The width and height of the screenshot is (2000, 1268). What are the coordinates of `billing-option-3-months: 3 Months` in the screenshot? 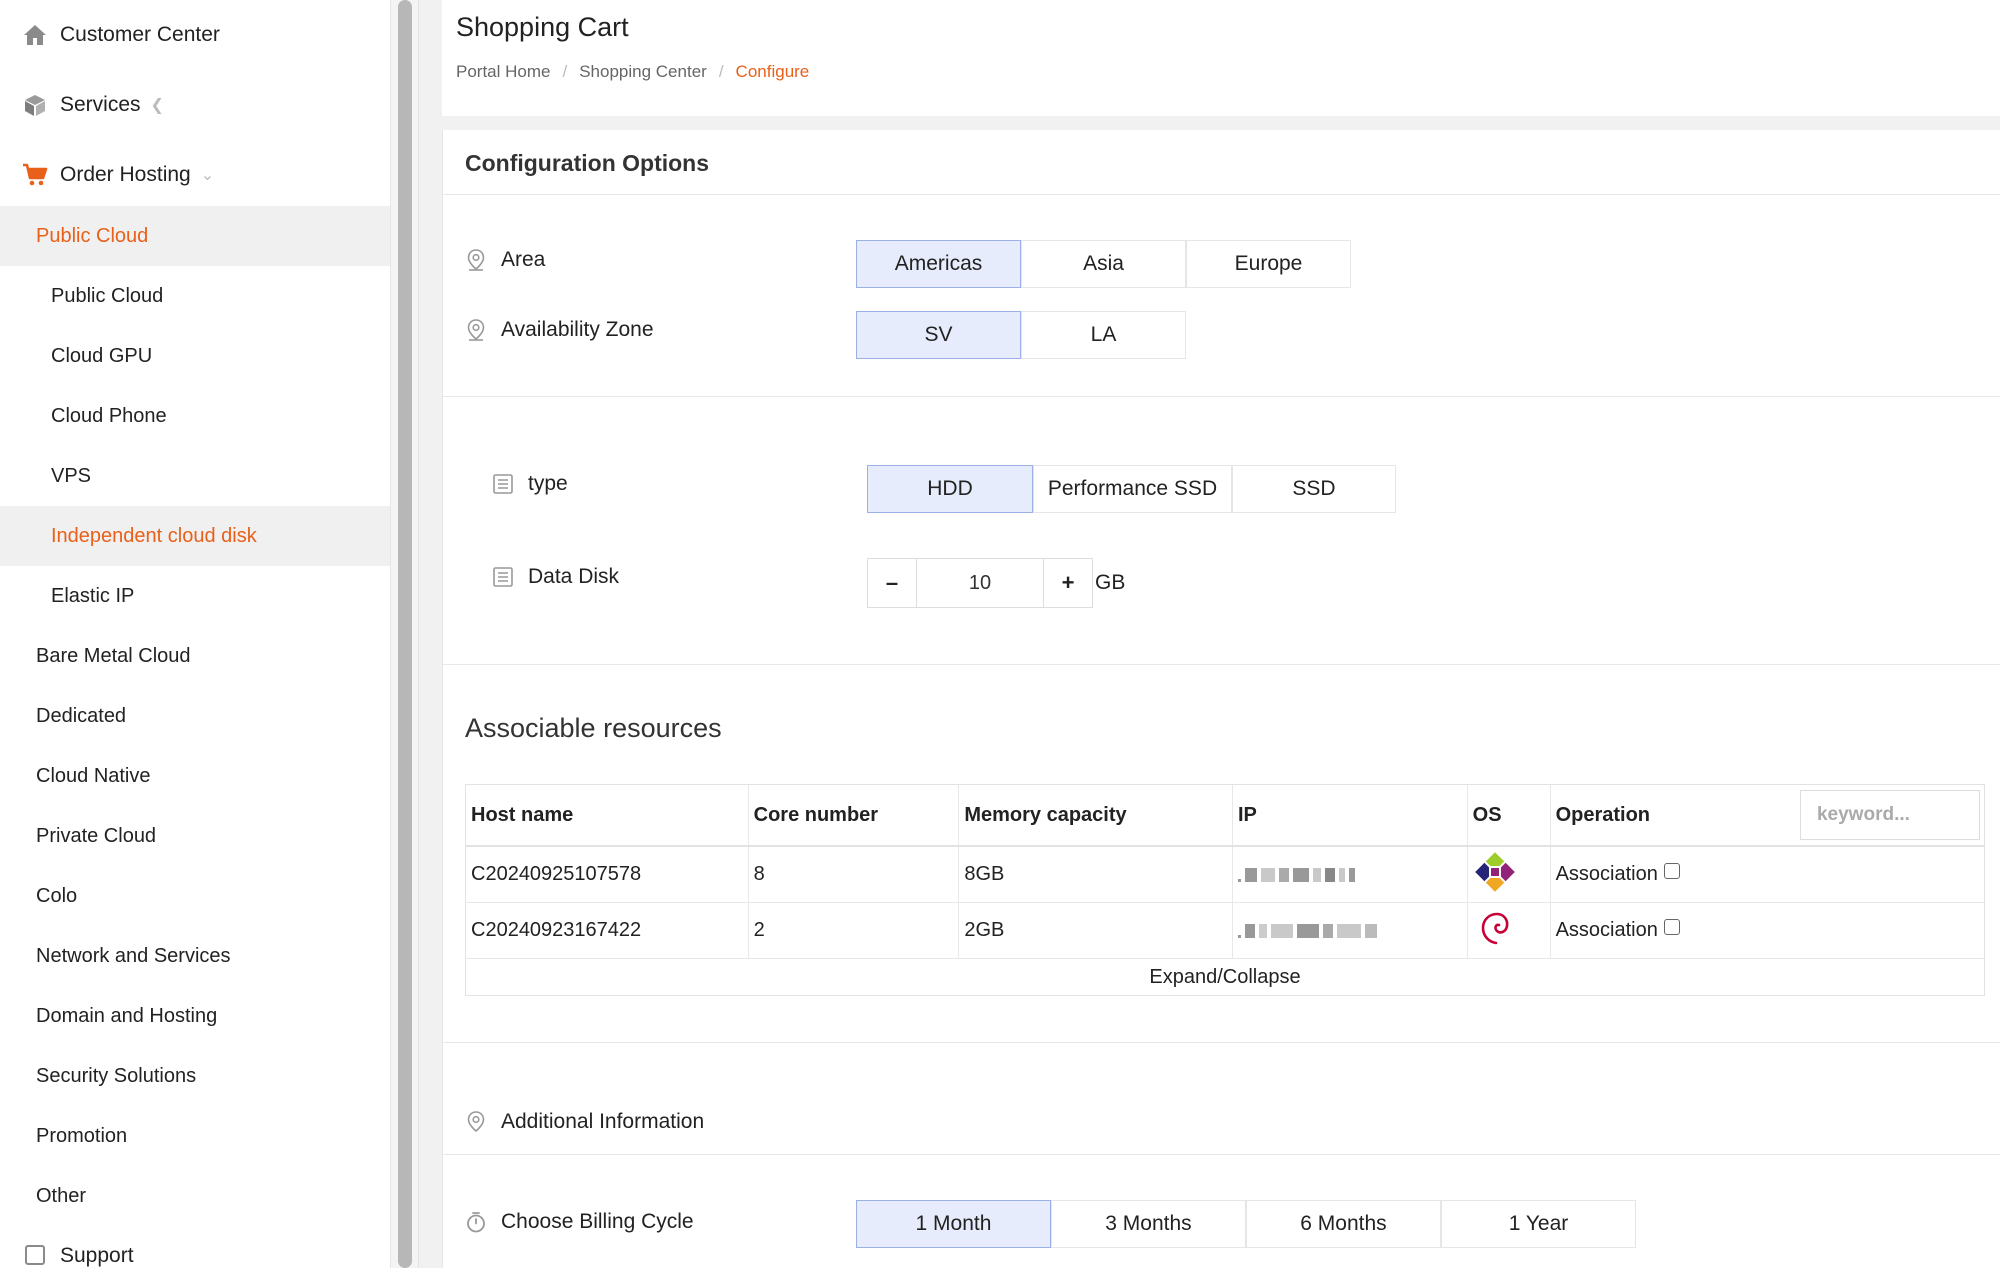 It's located at (1148, 1224).